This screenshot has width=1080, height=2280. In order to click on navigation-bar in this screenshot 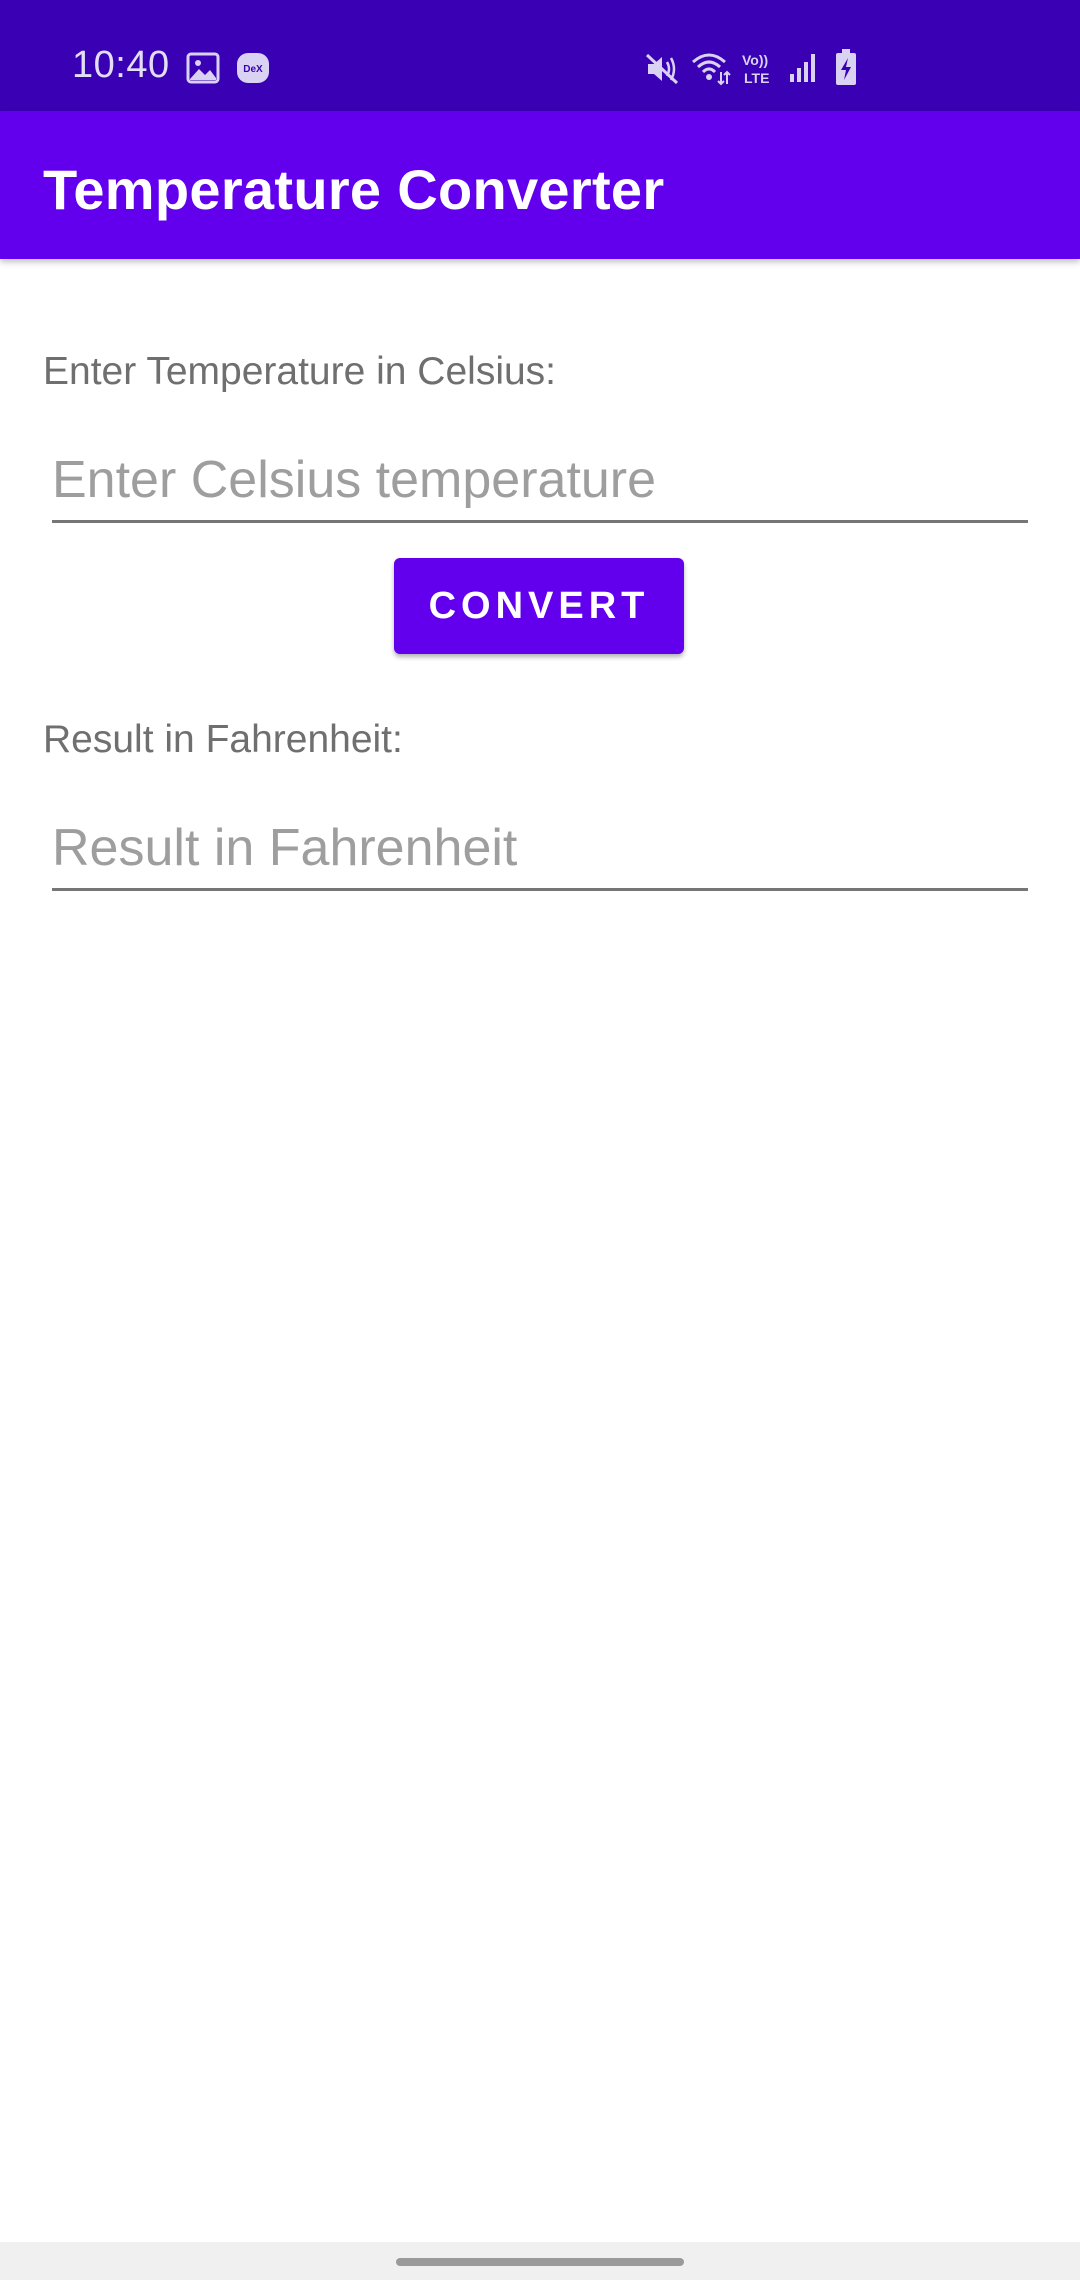, I will do `click(540, 2261)`.